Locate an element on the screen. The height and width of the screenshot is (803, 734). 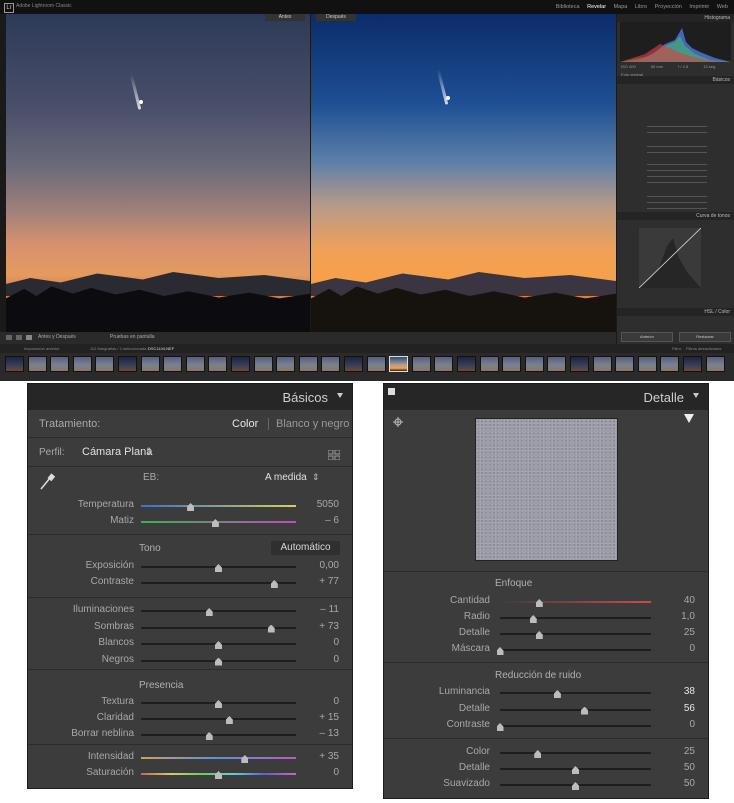
intensidad-value: + 35 is located at coordinates (319, 756).